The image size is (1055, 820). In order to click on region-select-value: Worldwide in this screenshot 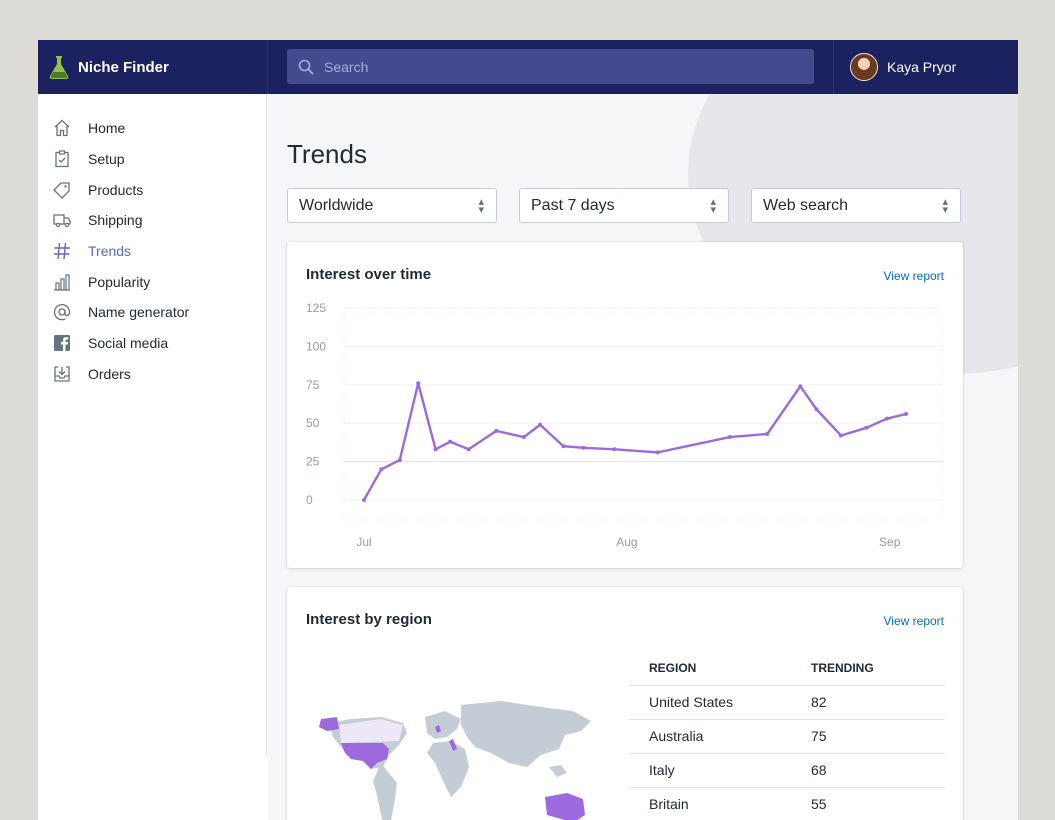, I will do `click(336, 205)`.